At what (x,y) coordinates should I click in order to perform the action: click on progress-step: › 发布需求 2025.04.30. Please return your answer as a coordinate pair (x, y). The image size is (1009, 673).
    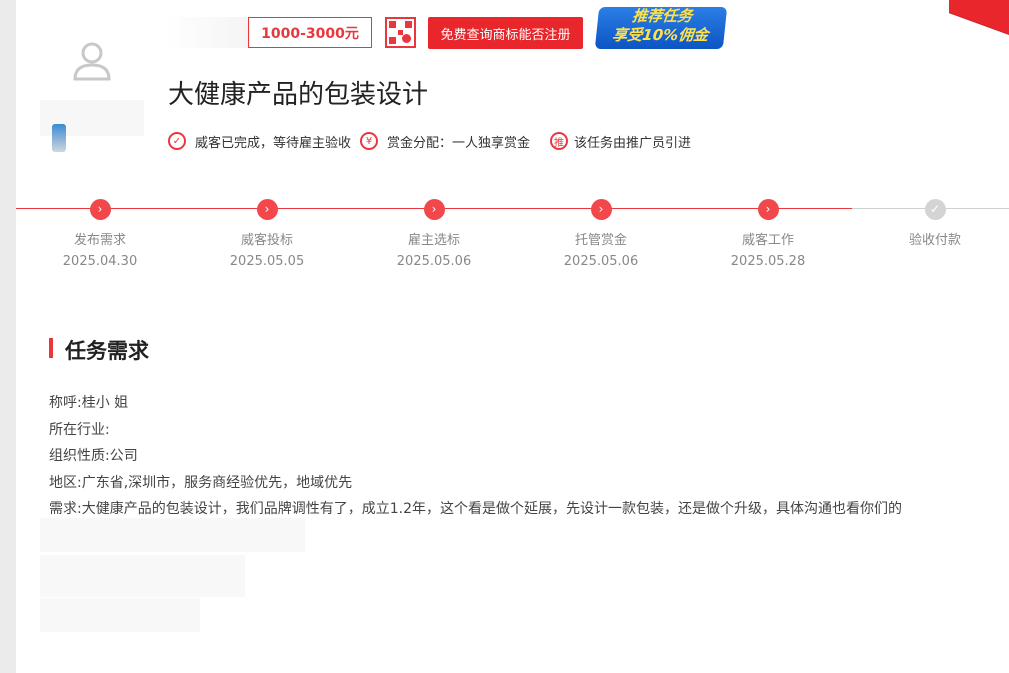
    Looking at the image, I should click on (100, 234).